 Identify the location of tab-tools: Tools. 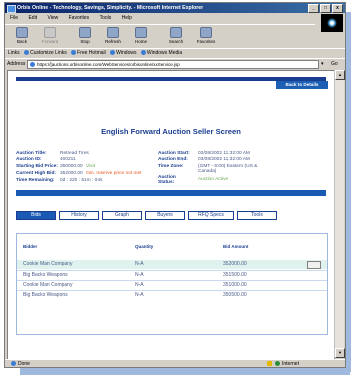
(257, 215).